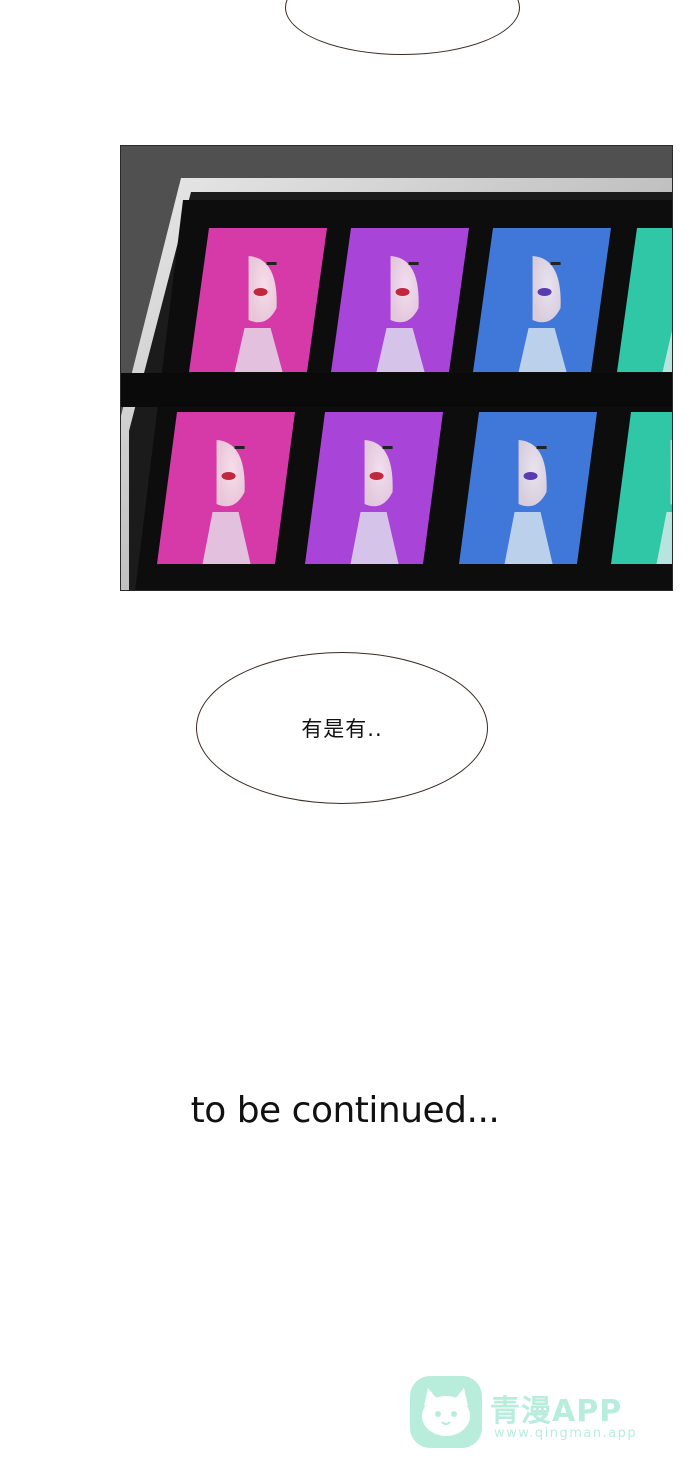 Image resolution: width=690 pixels, height=1478 pixels. I want to click on app-watermark: 青漫APP www.qingman.app, so click(528, 1412).